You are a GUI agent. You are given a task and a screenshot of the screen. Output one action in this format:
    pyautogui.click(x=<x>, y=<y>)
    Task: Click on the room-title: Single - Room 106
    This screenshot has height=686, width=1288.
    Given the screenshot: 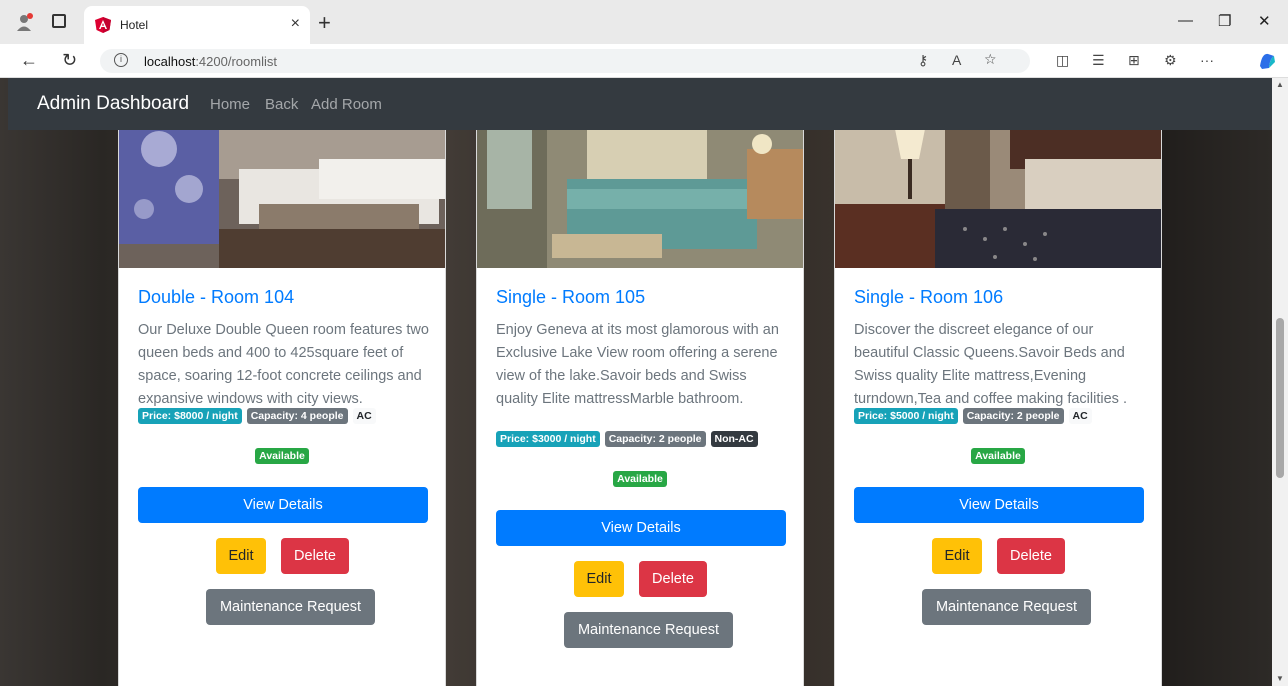 What is the action you would take?
    pyautogui.click(x=928, y=297)
    